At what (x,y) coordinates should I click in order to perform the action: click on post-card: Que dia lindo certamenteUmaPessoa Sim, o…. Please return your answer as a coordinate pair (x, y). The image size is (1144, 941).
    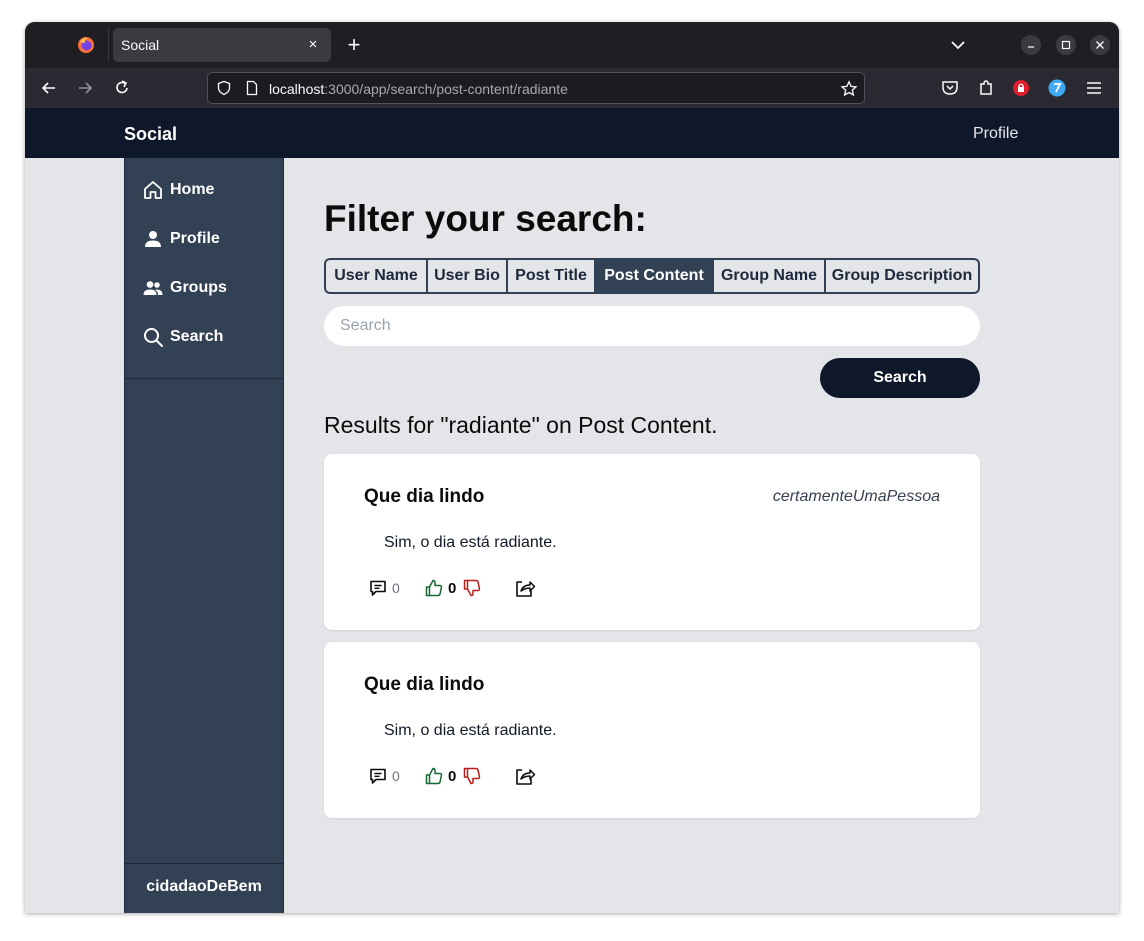
    Looking at the image, I should click on (652, 542).